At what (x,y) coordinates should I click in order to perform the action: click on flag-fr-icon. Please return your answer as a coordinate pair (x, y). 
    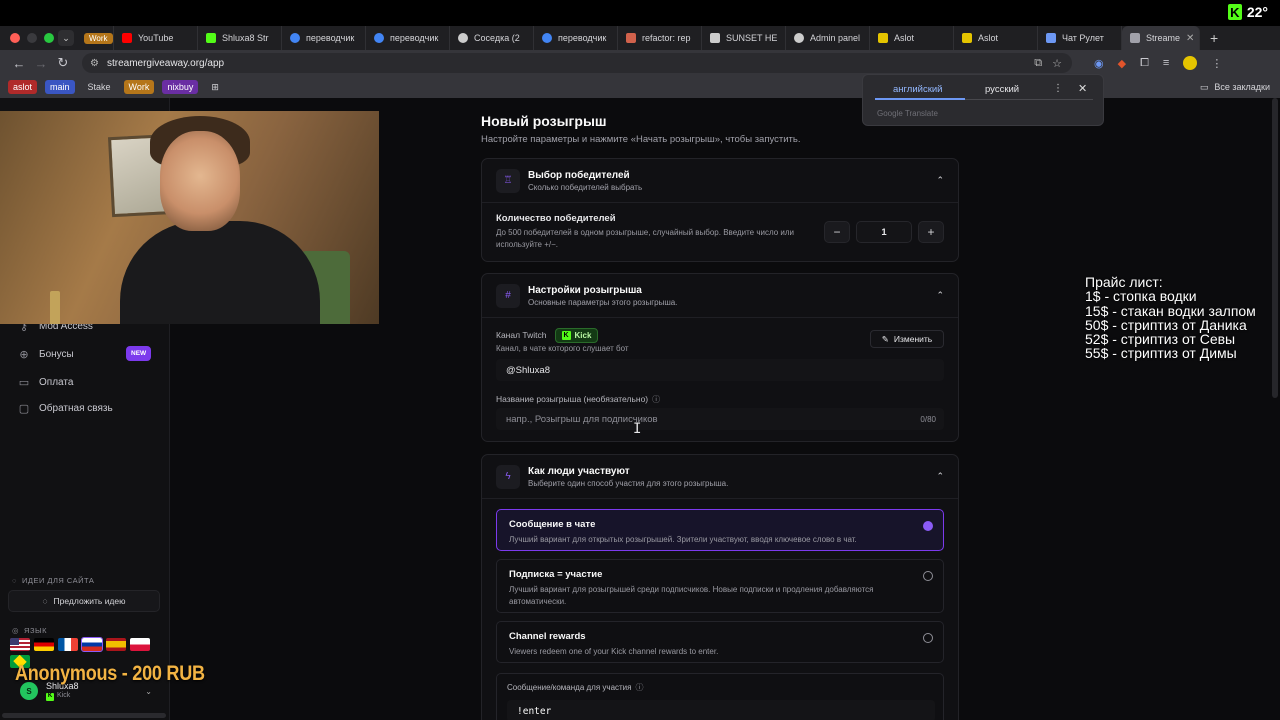
    Looking at the image, I should click on (68, 644).